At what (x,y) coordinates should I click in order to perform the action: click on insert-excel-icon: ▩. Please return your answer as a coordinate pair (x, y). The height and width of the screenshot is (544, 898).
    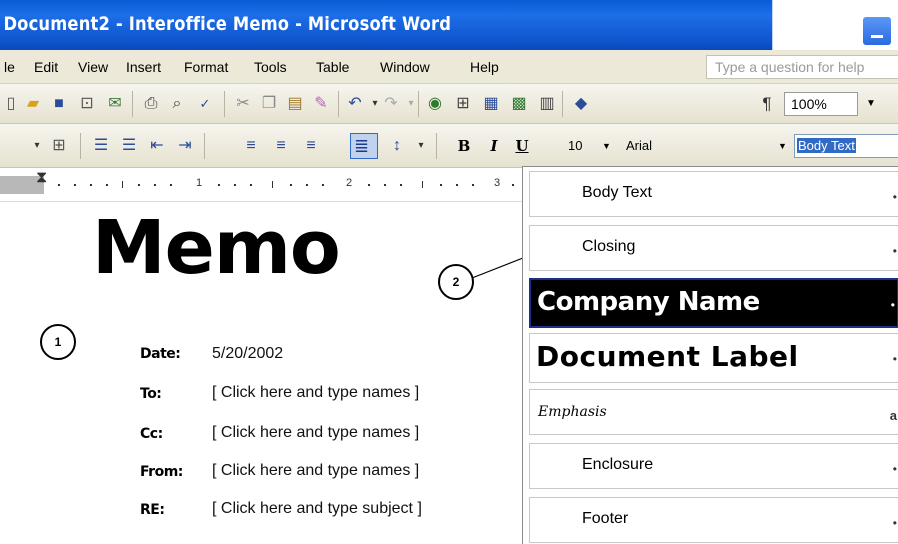
    Looking at the image, I should click on (519, 104).